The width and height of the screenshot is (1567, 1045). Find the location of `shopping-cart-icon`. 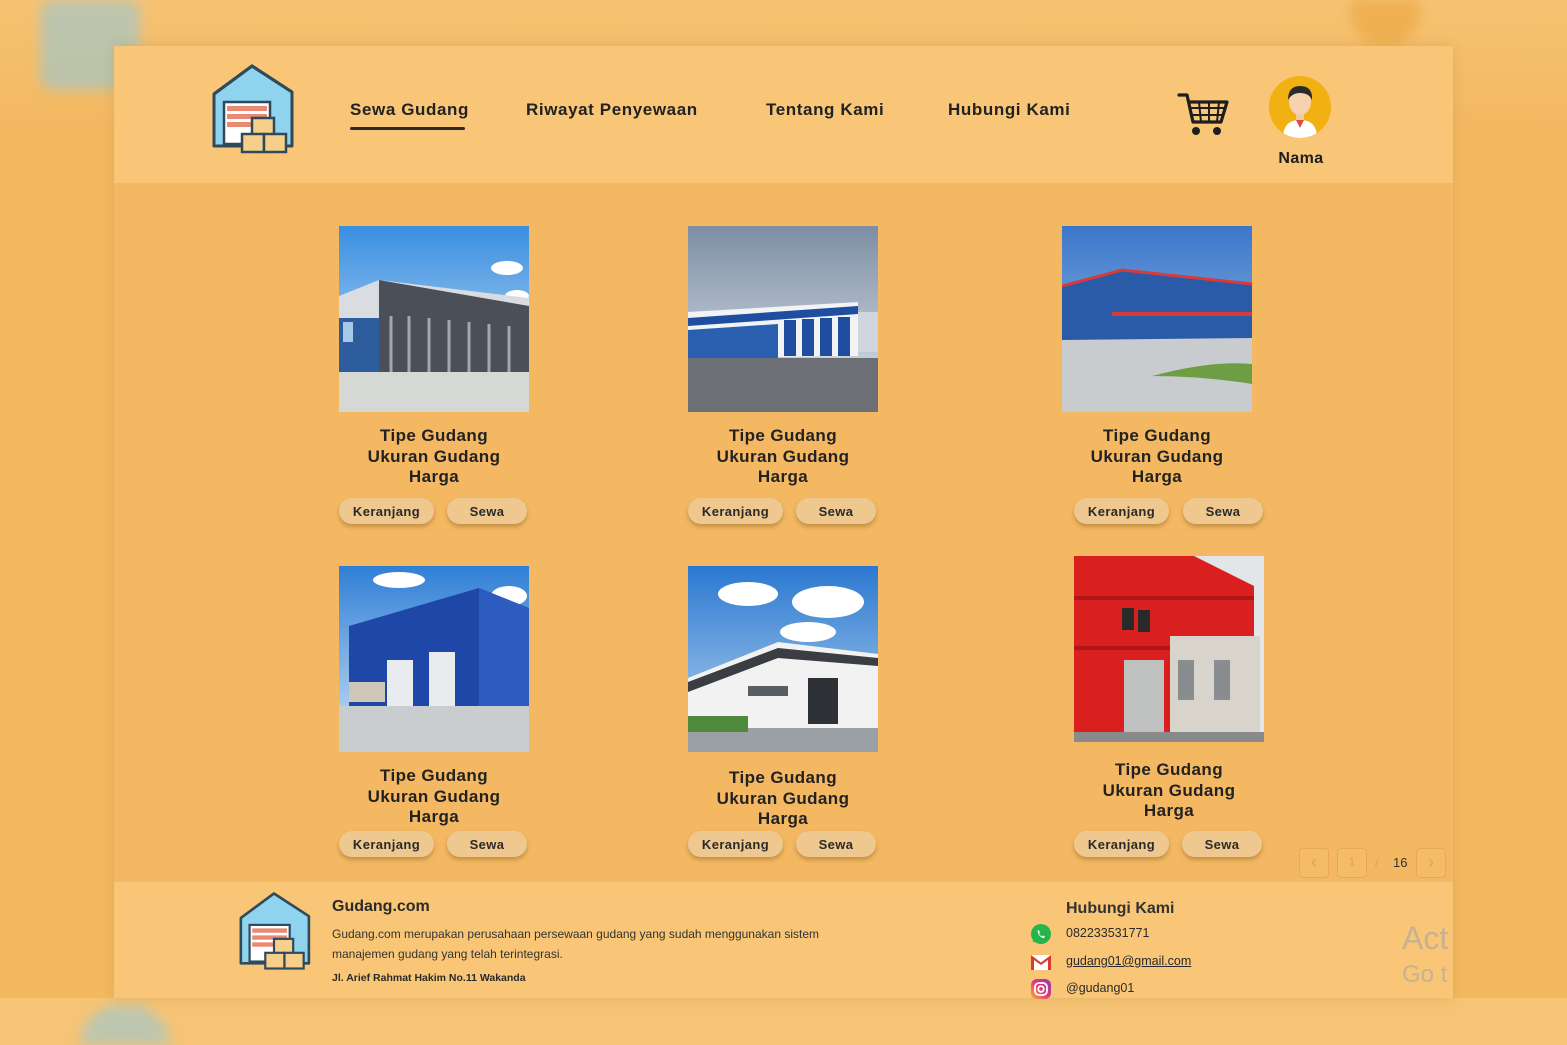

shopping-cart-icon is located at coordinates (1203, 114).